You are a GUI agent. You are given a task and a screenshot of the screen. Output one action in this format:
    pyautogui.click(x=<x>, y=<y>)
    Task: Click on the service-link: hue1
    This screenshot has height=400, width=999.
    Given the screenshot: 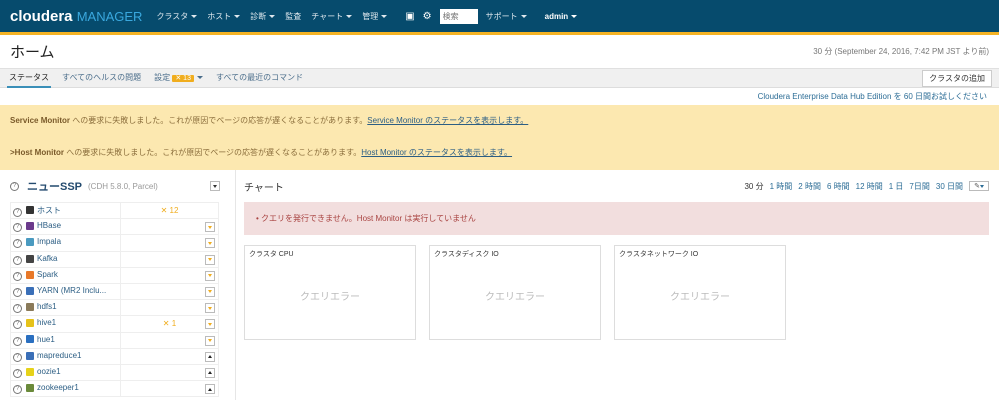 What is the action you would take?
    pyautogui.click(x=46, y=339)
    